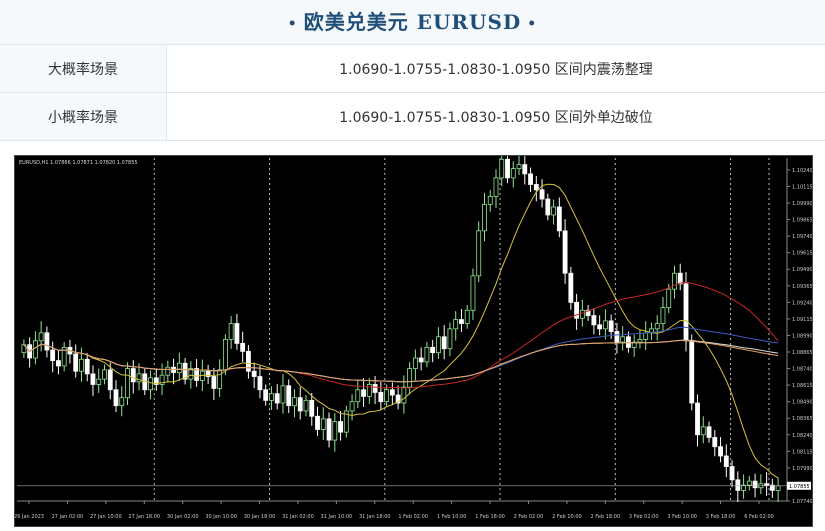 Image resolution: width=825 pixels, height=531 pixels. Describe the element at coordinates (802, 187) in the screenshot. I see `y-tick-label: 1.10115` at that location.